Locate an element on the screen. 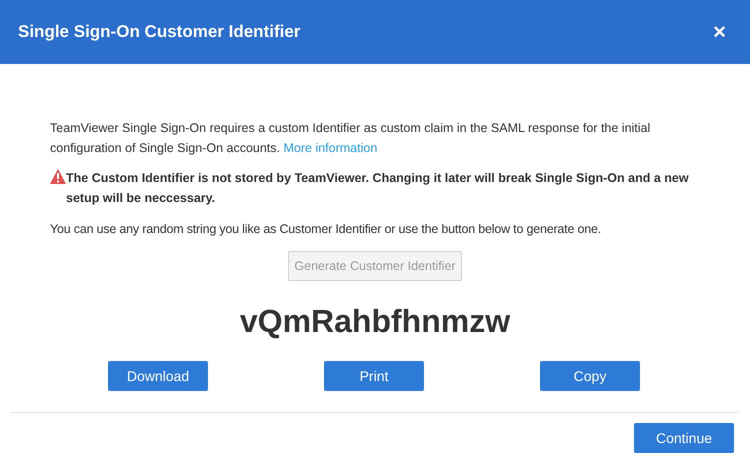  hint-text: You can use any random string you like as Customer Identifier or use the button below to generate one. is located at coordinates (326, 229).